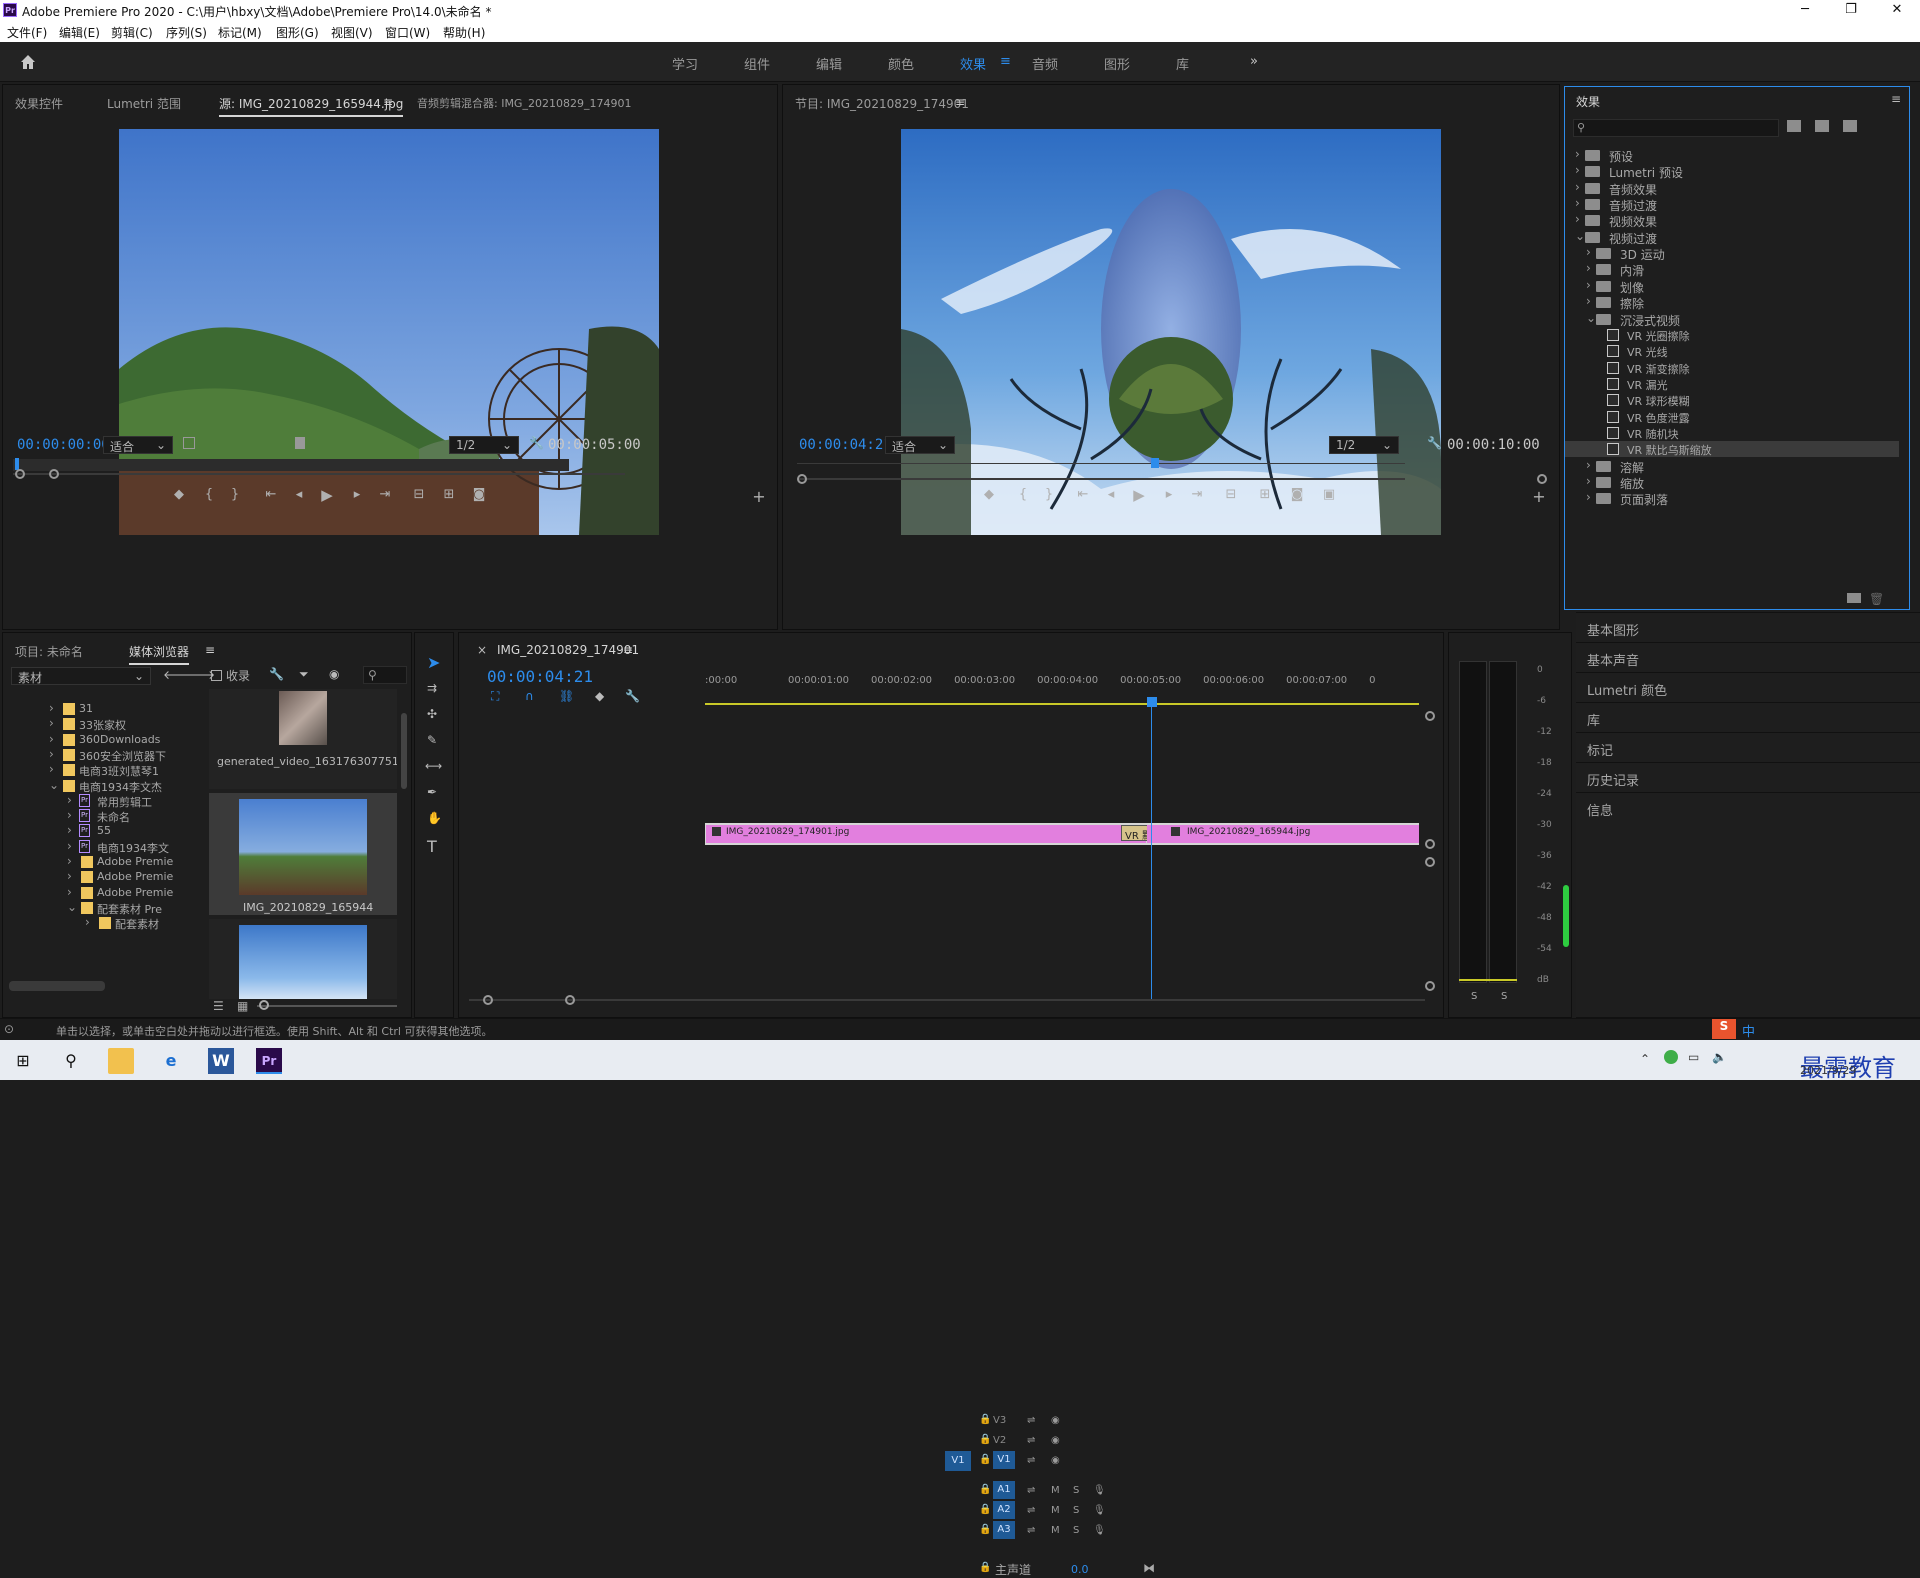 Image resolution: width=1920 pixels, height=1578 pixels. I want to click on program-current-timecode: 00:00:04:21, so click(845, 445).